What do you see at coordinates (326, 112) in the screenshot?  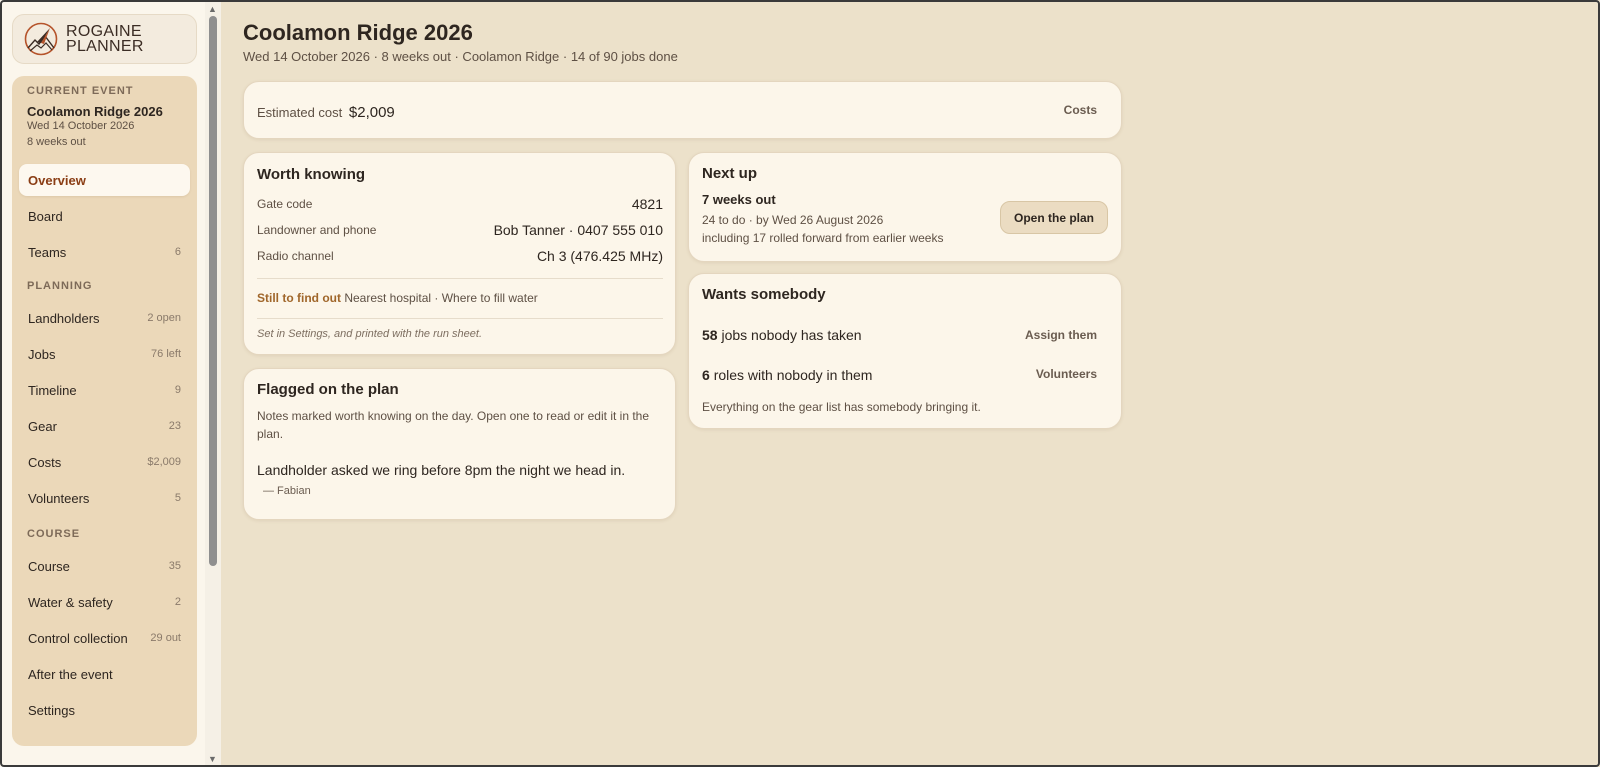 I see `estimated-cost: Estimated cost $2,009` at bounding box center [326, 112].